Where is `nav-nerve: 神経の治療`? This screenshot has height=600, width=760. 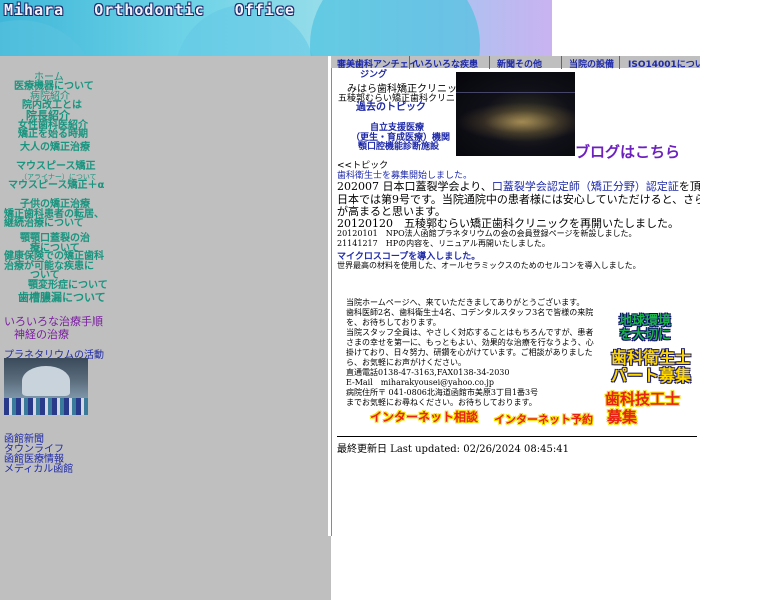
nav-nerve: 神経の治療 is located at coordinates (41, 334).